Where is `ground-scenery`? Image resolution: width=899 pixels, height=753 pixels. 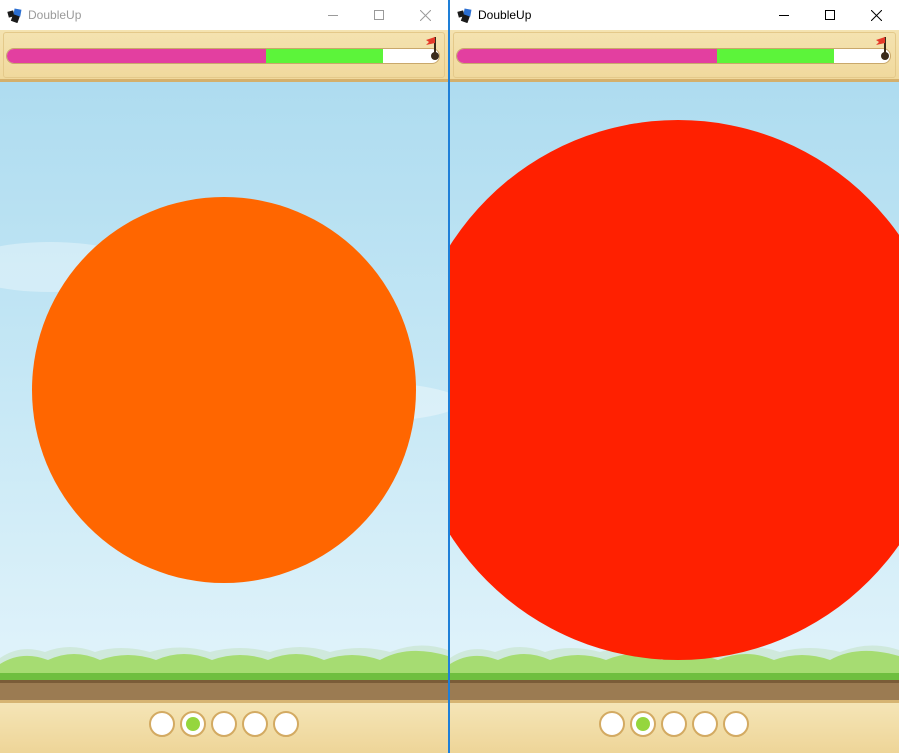
ground-scenery is located at coordinates (224, 672).